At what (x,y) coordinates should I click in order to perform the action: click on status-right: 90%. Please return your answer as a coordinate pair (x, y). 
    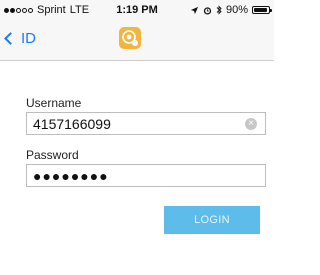
    Looking at the image, I should click on (231, 10).